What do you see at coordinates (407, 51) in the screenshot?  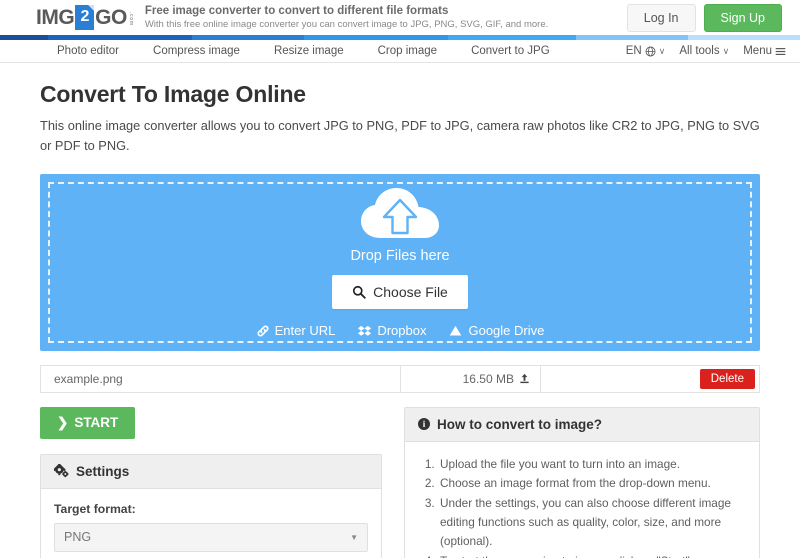 I see `nav-item-crop-image: Crop image` at bounding box center [407, 51].